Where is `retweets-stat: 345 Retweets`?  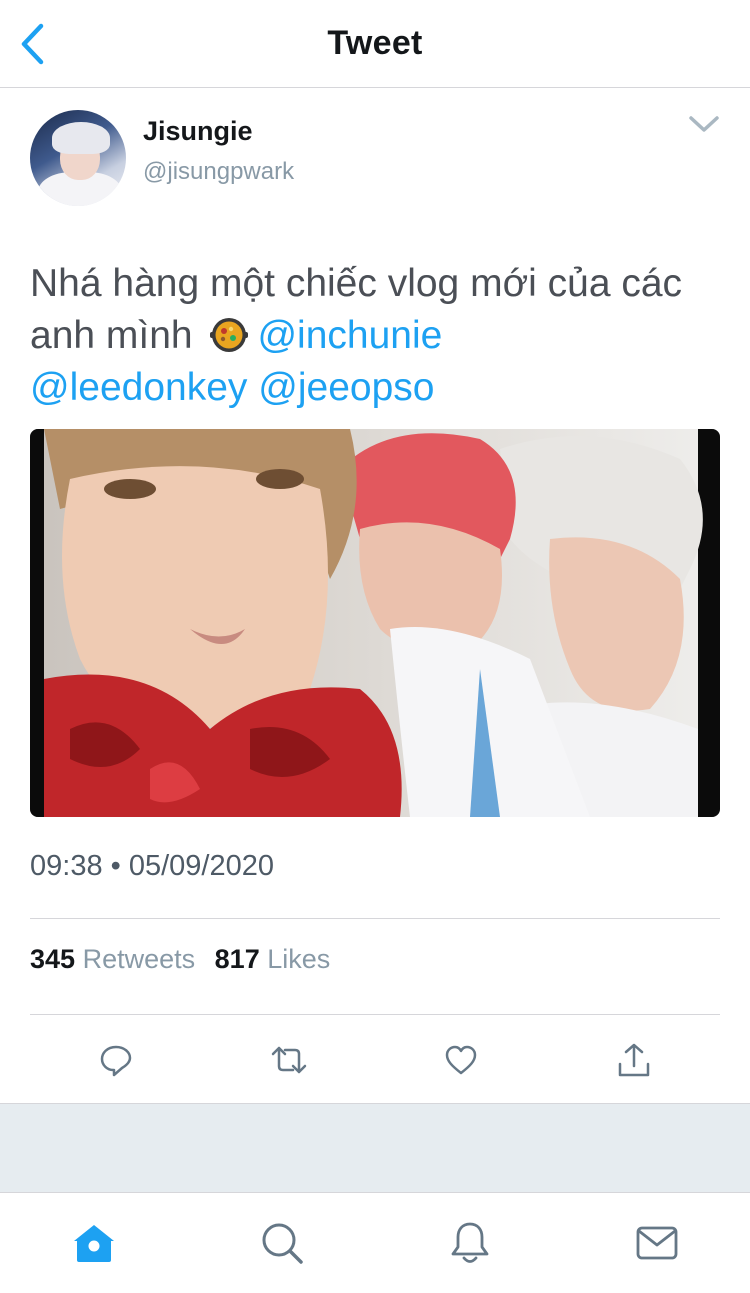 retweets-stat: 345 Retweets is located at coordinates (112, 959).